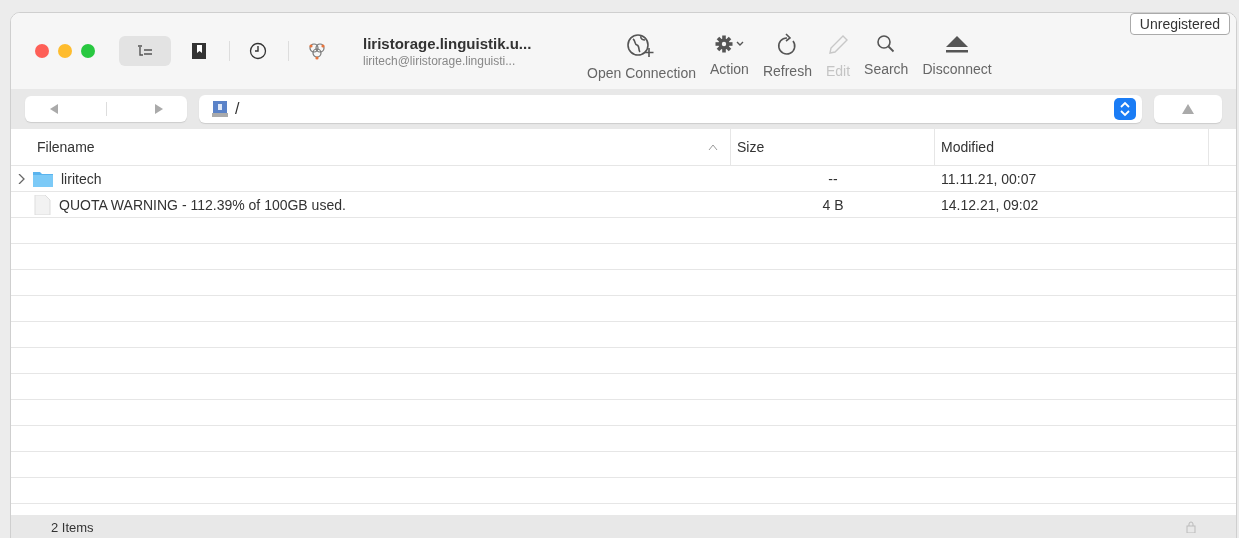  Describe the element at coordinates (72, 527) in the screenshot. I see `item-count: 2 Items` at that location.